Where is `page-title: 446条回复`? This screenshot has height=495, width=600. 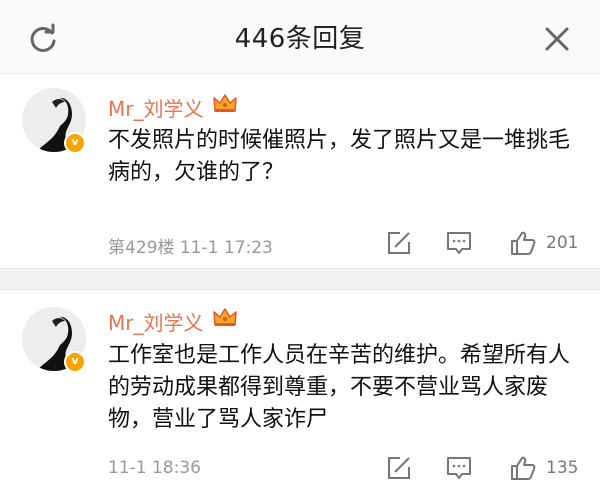 page-title: 446条回复 is located at coordinates (300, 39).